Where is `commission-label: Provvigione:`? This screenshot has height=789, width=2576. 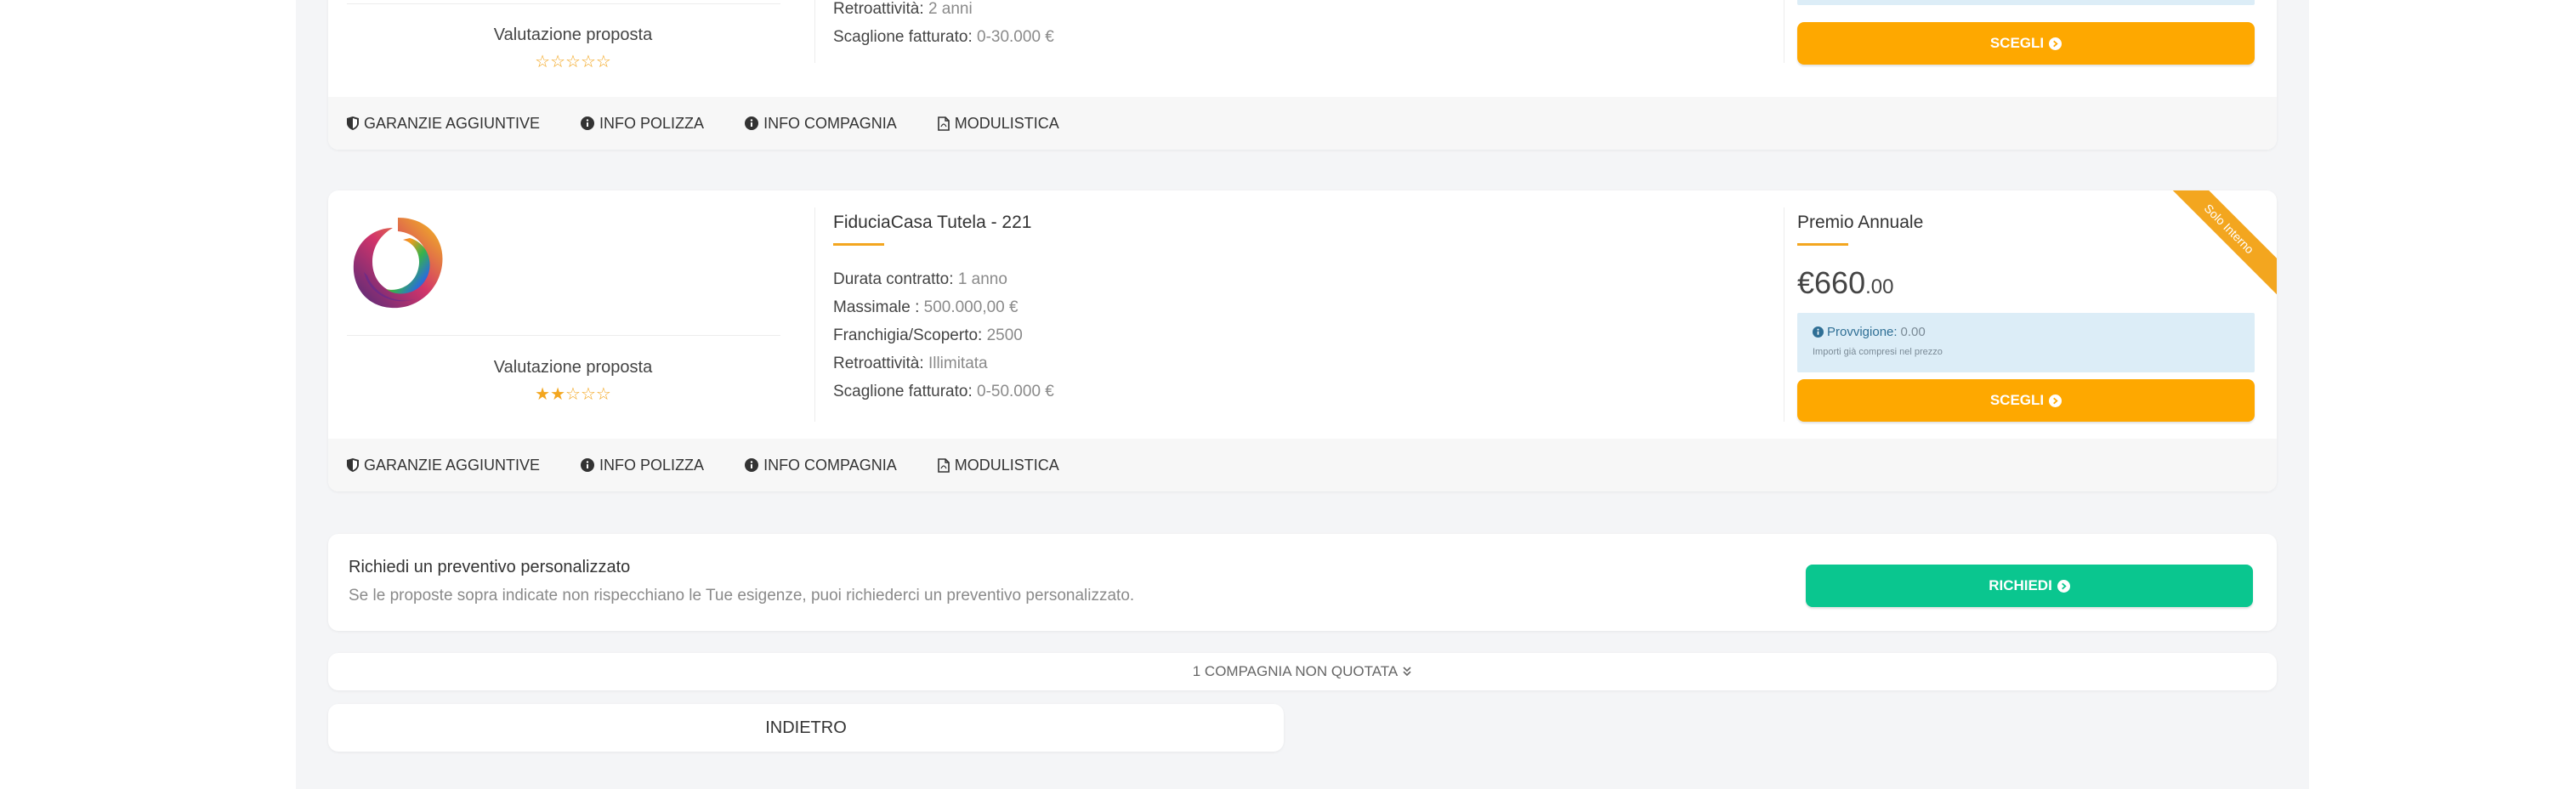 commission-label: Provvigione: is located at coordinates (1863, 332).